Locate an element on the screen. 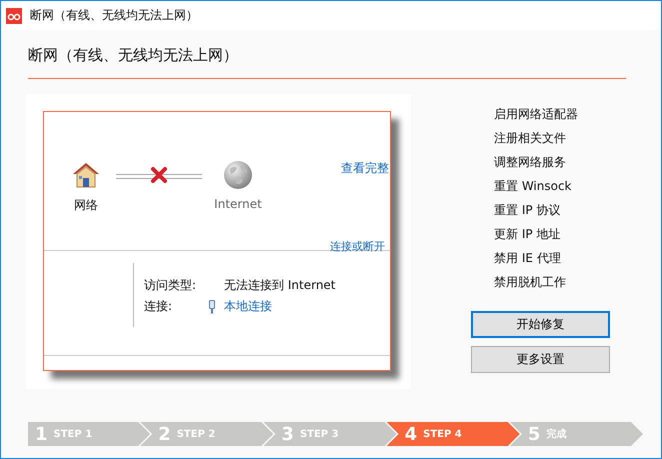 The height and width of the screenshot is (459, 662). network-cable-icon is located at coordinates (212, 307).